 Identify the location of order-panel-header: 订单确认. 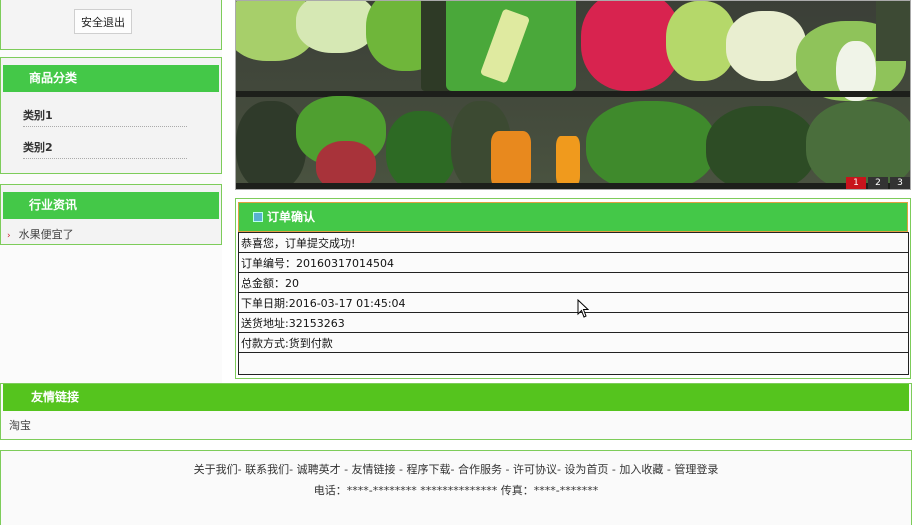
(573, 217).